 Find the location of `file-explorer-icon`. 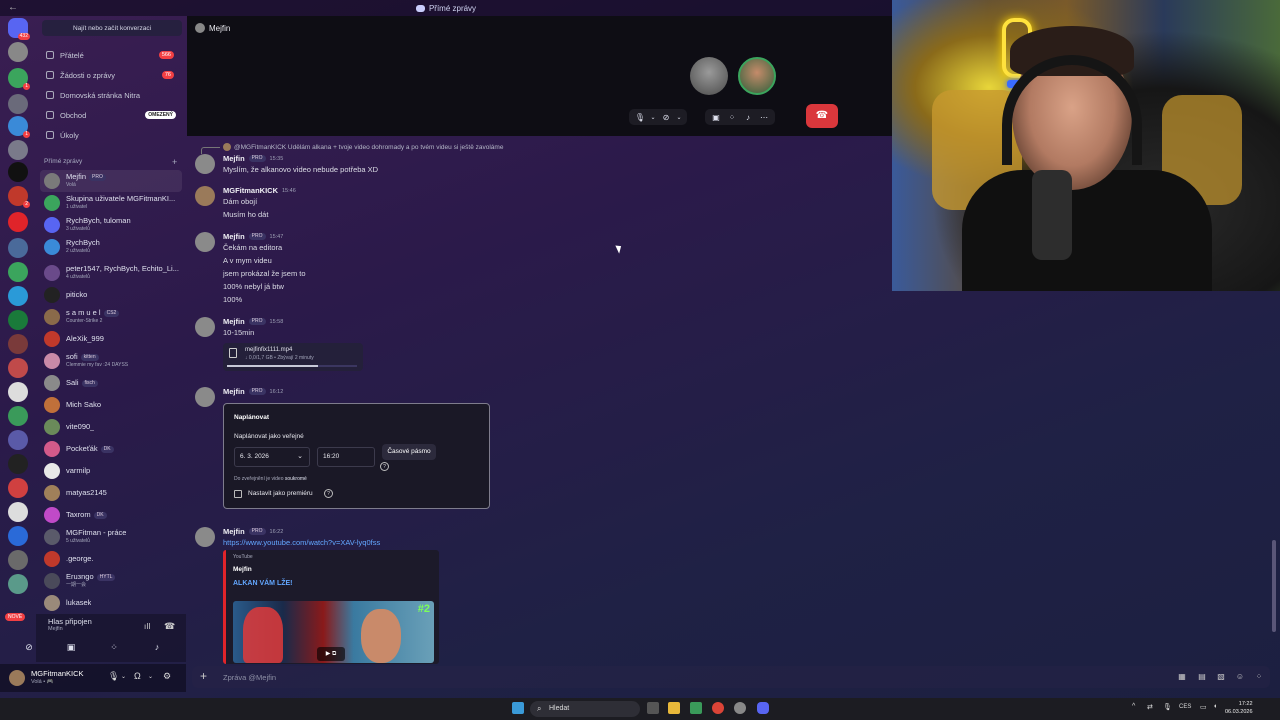

file-explorer-icon is located at coordinates (674, 708).